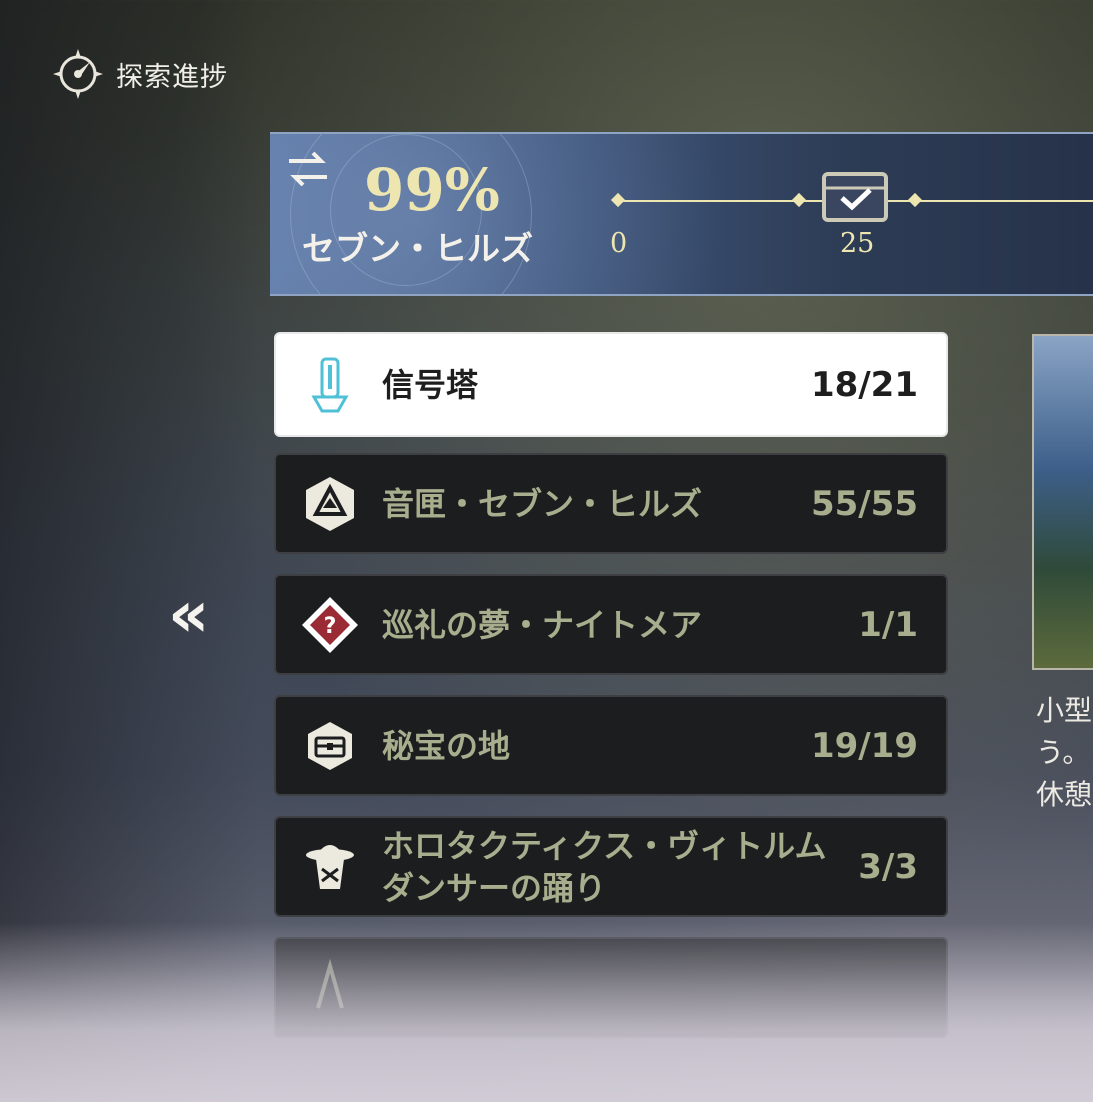 The height and width of the screenshot is (1102, 1093). What do you see at coordinates (611, 745) in the screenshot?
I see `list-item-treasure: 秘宝の地 19/19` at bounding box center [611, 745].